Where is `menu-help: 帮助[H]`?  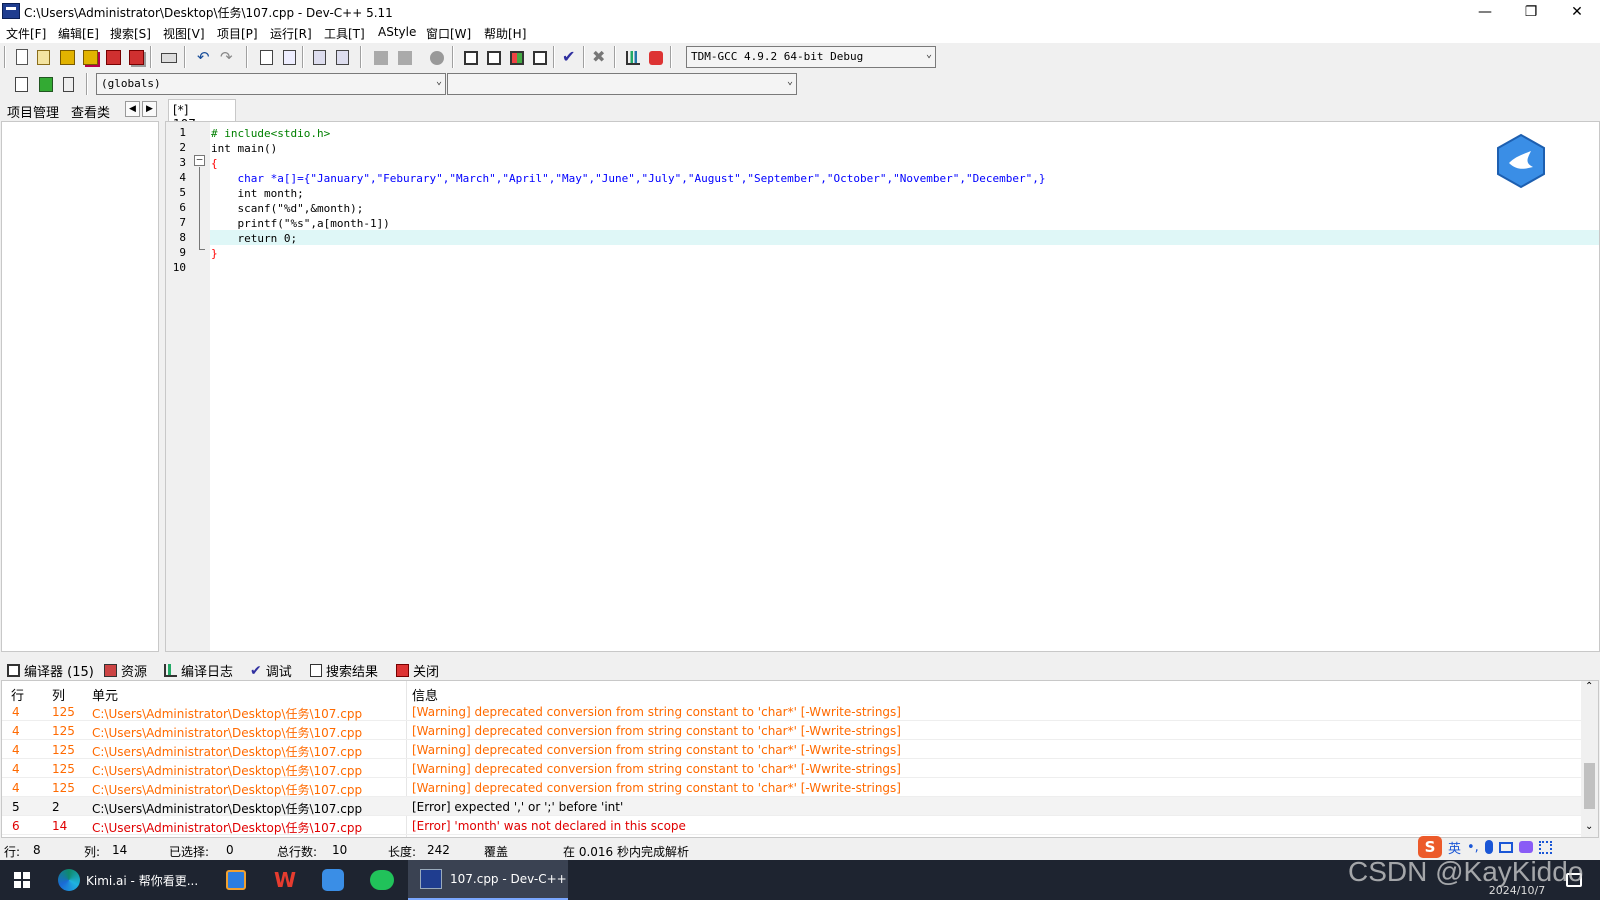 menu-help: 帮助[H] is located at coordinates (505, 33).